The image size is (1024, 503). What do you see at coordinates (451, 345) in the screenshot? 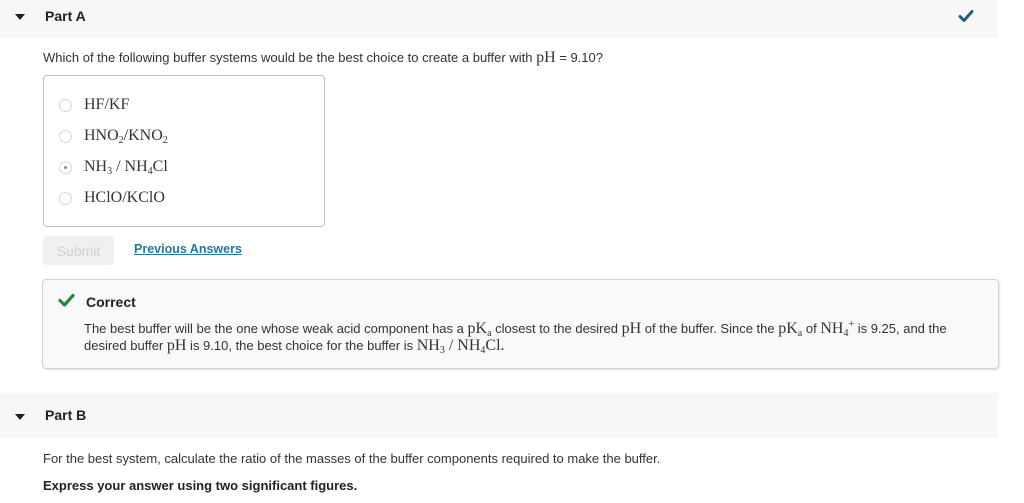
I see `math-slash: /` at bounding box center [451, 345].